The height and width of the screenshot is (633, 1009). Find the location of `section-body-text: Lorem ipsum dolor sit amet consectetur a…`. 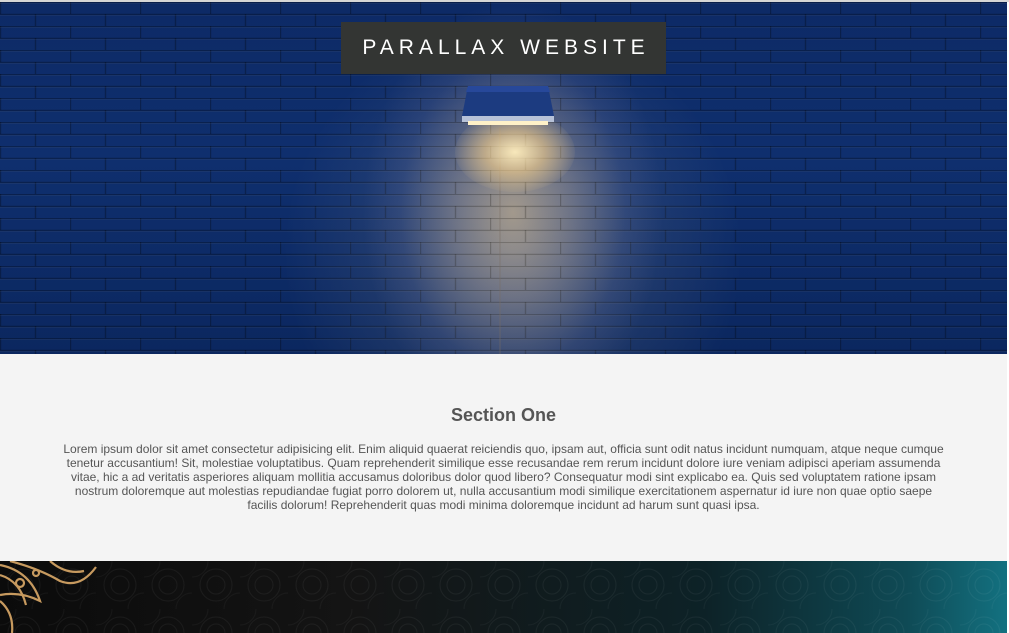

section-body-text: Lorem ipsum dolor sit amet consectetur a… is located at coordinates (503, 477).